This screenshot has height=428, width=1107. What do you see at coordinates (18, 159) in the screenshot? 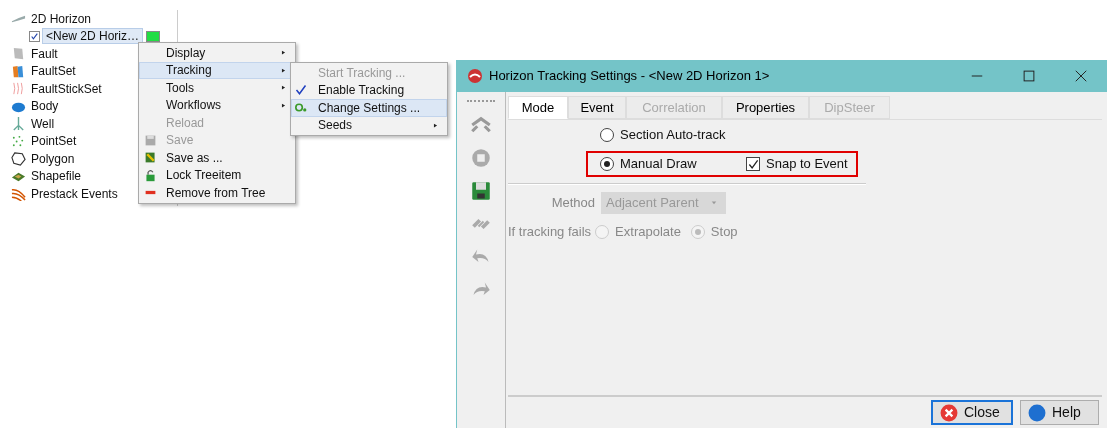
I see `polygon-icon` at bounding box center [18, 159].